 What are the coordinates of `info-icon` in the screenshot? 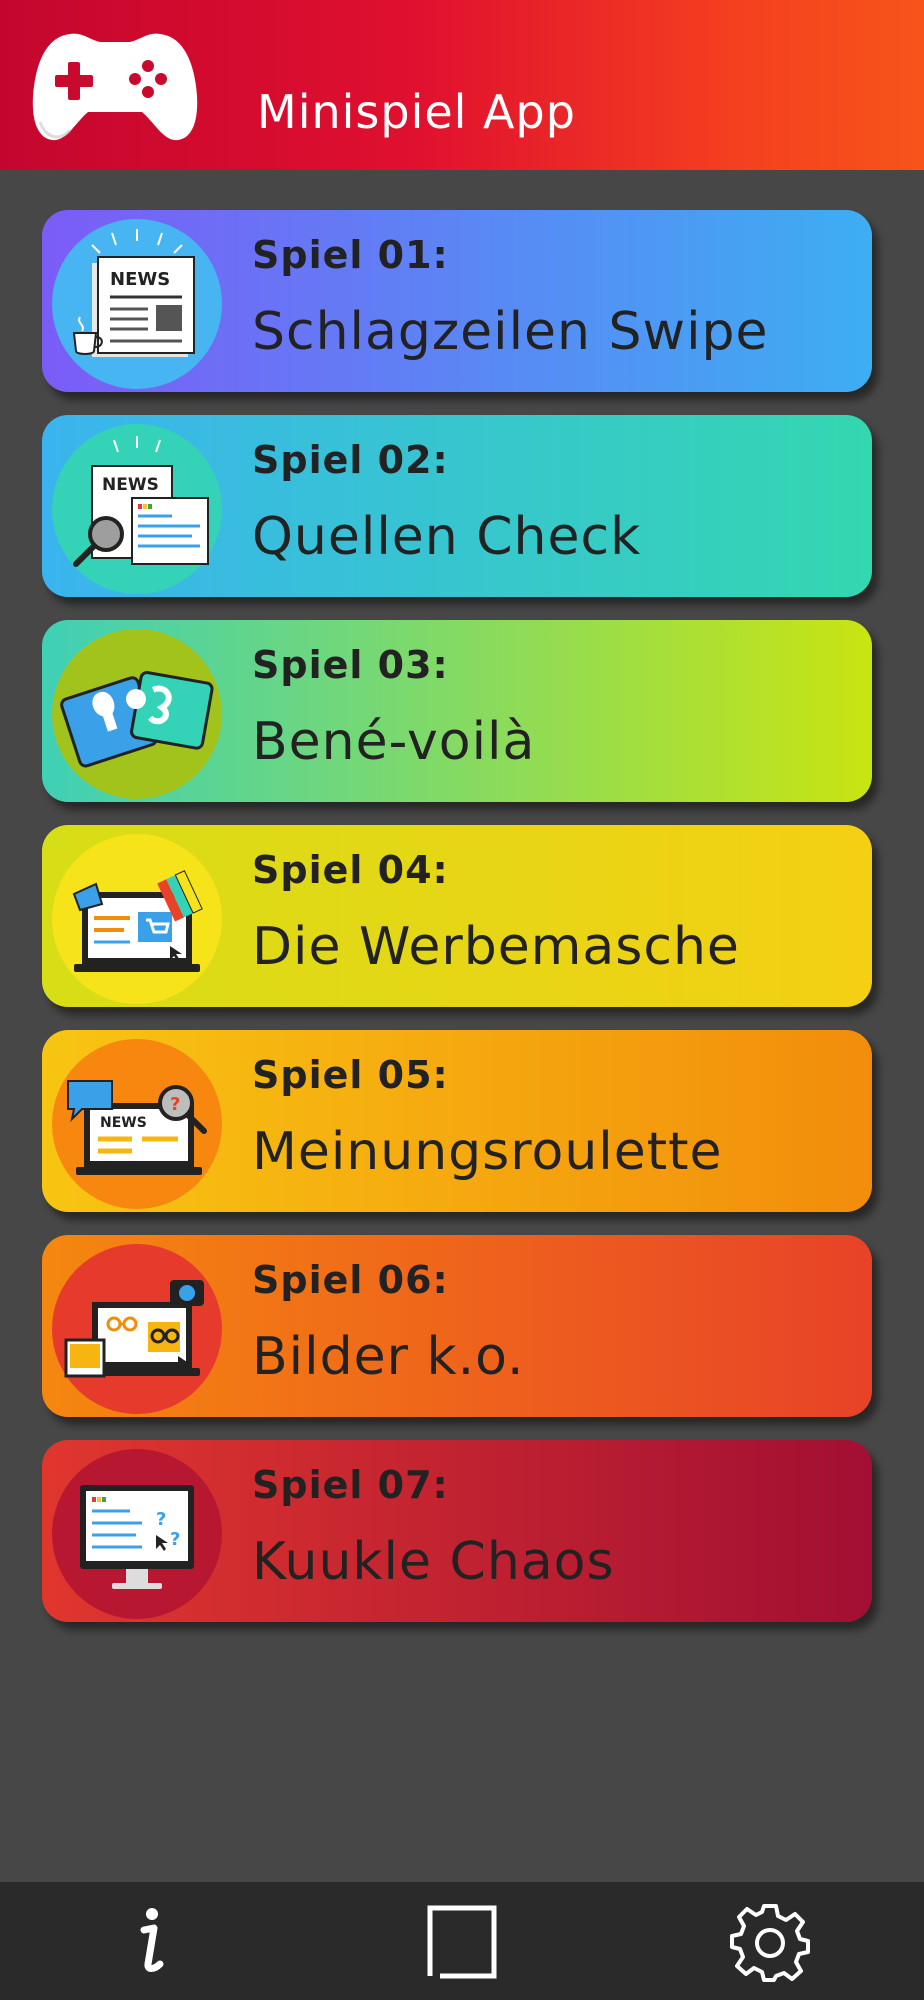 It's located at (150, 1942).